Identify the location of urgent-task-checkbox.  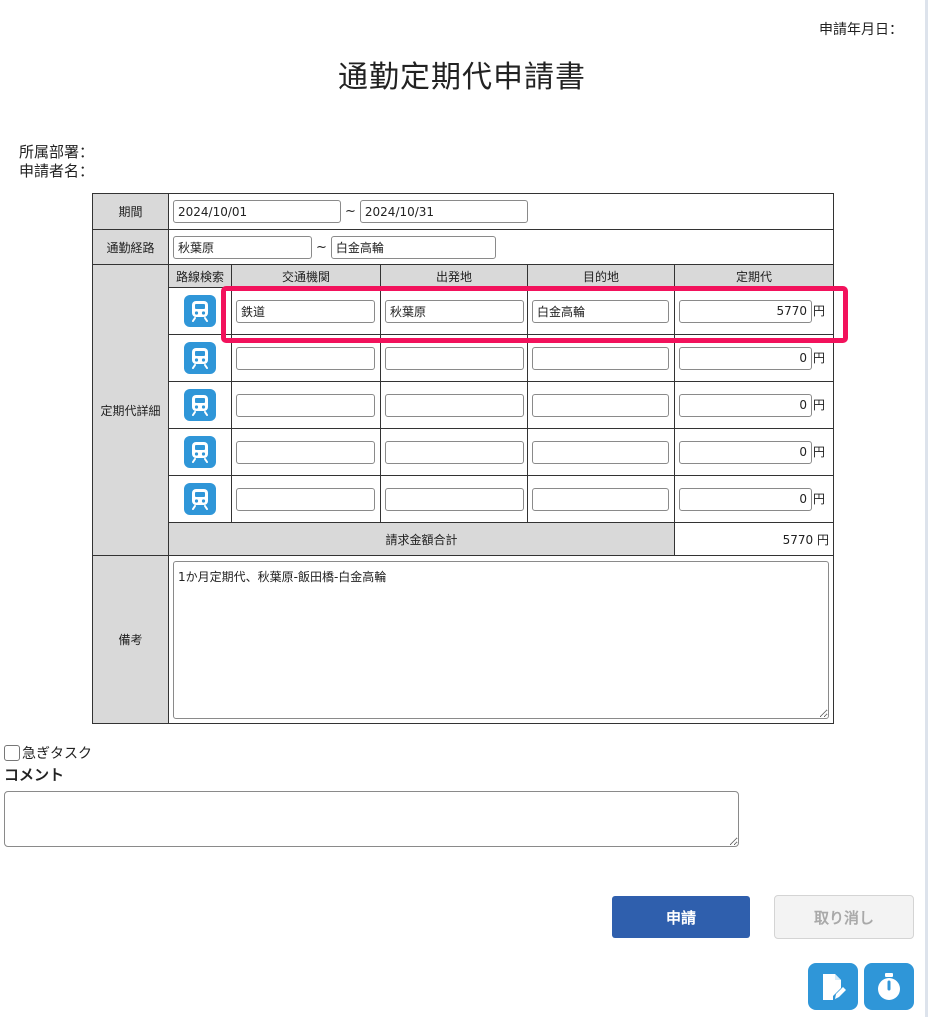
(12, 753).